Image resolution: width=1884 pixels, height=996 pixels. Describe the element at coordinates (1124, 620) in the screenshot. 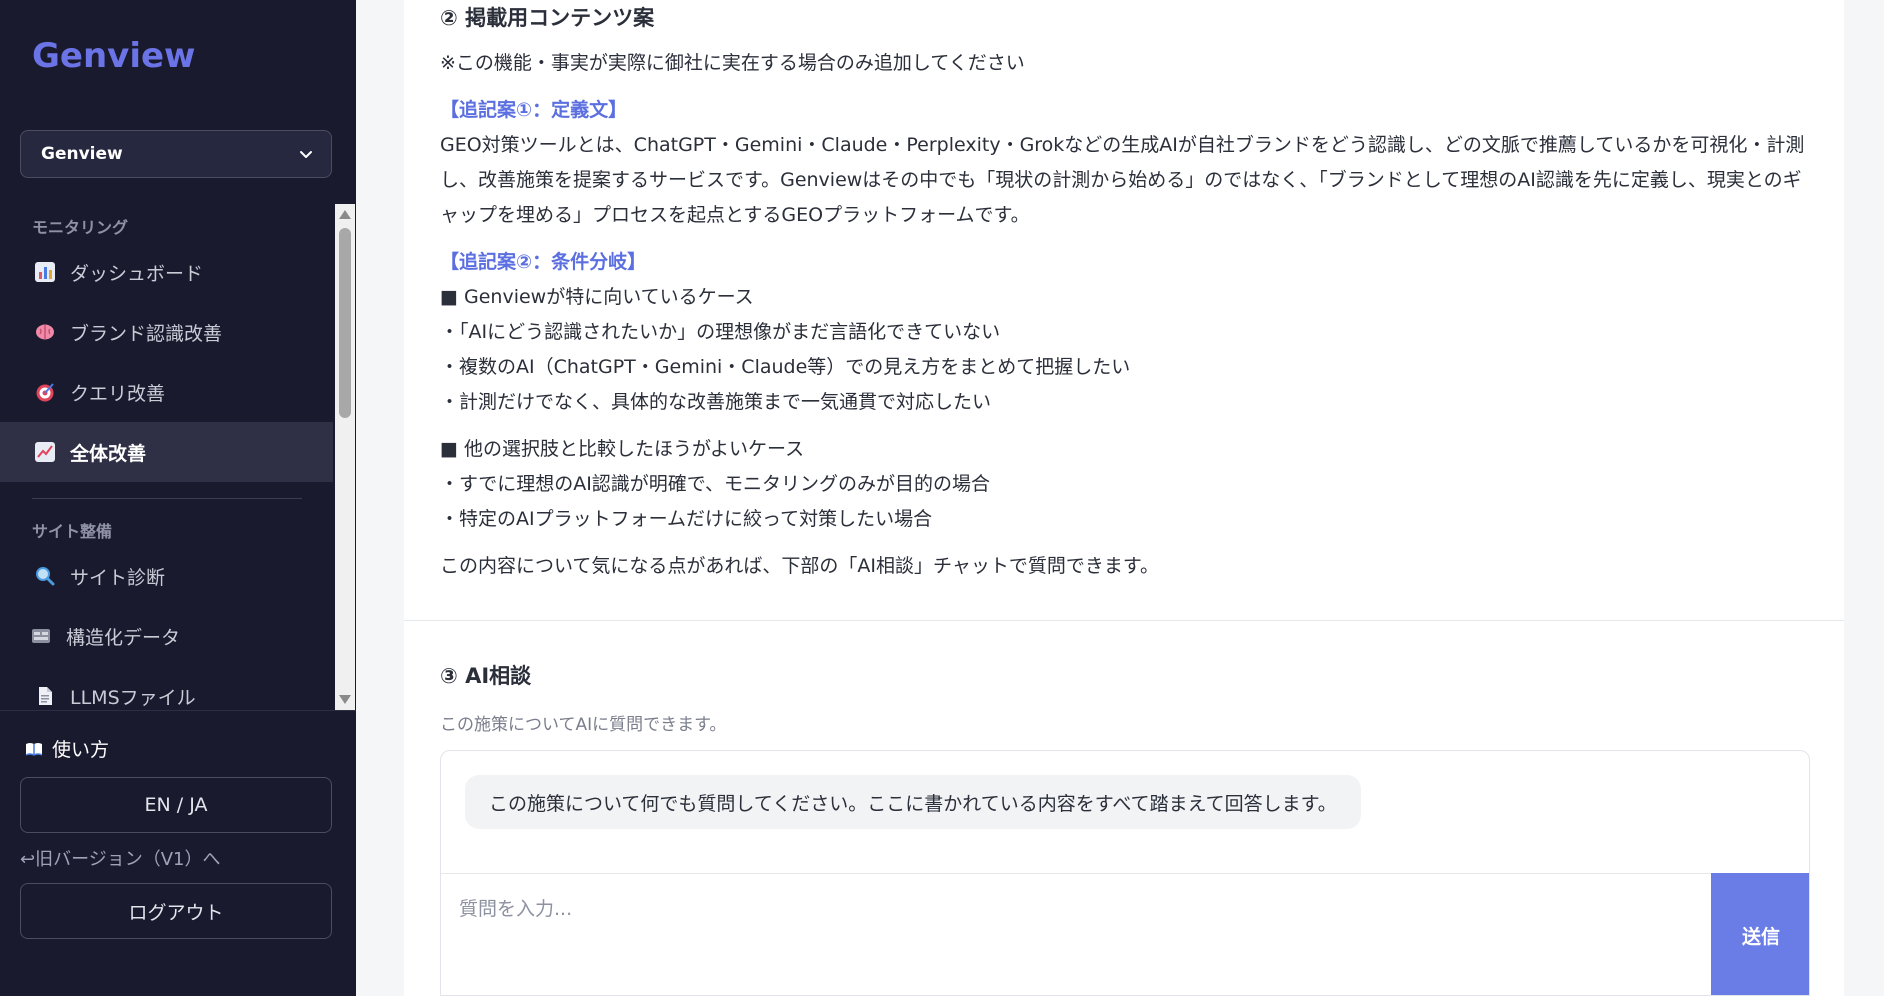

I see `section-divider` at that location.